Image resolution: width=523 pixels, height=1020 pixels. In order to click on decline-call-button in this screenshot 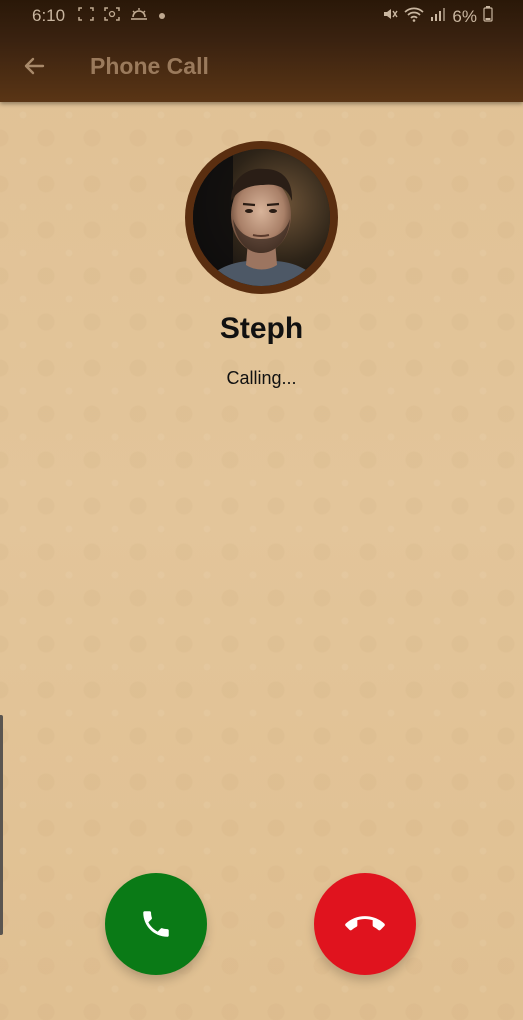, I will do `click(365, 924)`.